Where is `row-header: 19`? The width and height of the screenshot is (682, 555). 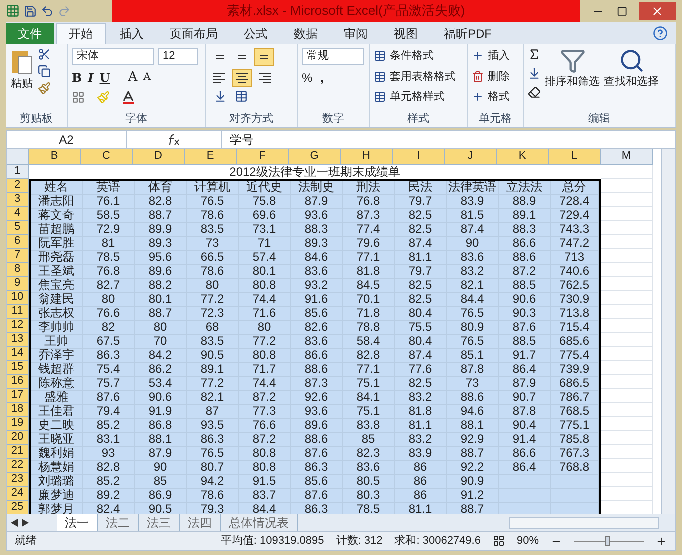
row-header: 19 is located at coordinates (18, 424).